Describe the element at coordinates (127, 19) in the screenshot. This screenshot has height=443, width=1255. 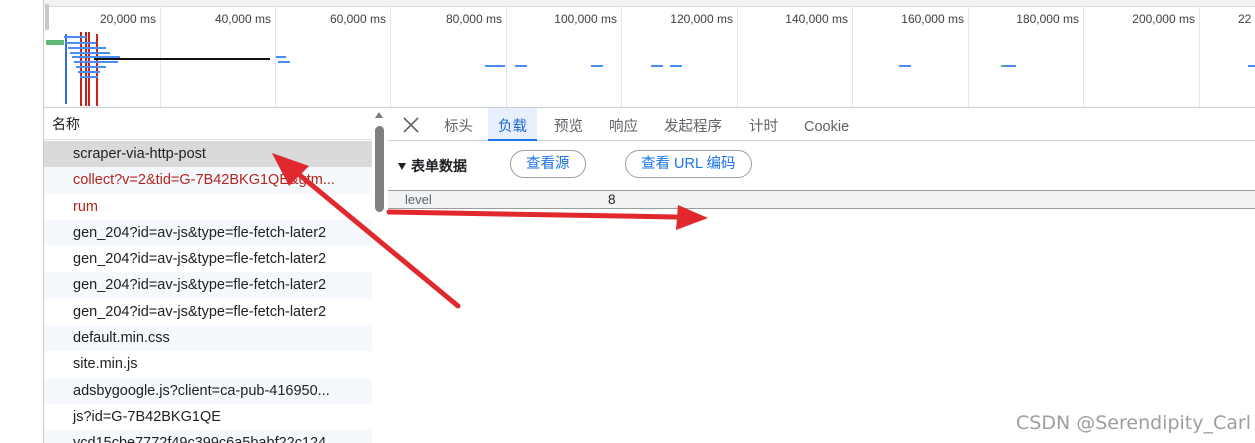
I see `timeline-tick-label: 20,000 ms` at that location.